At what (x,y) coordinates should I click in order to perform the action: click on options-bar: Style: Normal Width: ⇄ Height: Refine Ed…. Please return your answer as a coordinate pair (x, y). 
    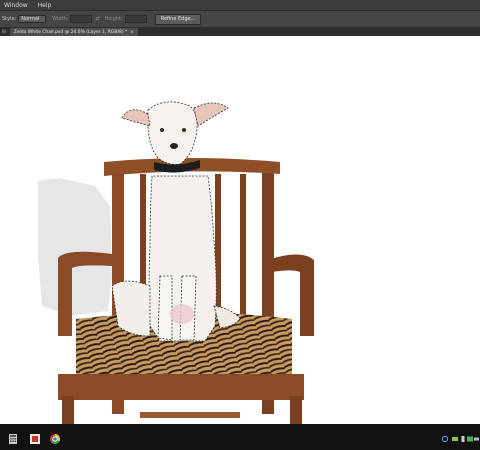
    Looking at the image, I should click on (240, 19).